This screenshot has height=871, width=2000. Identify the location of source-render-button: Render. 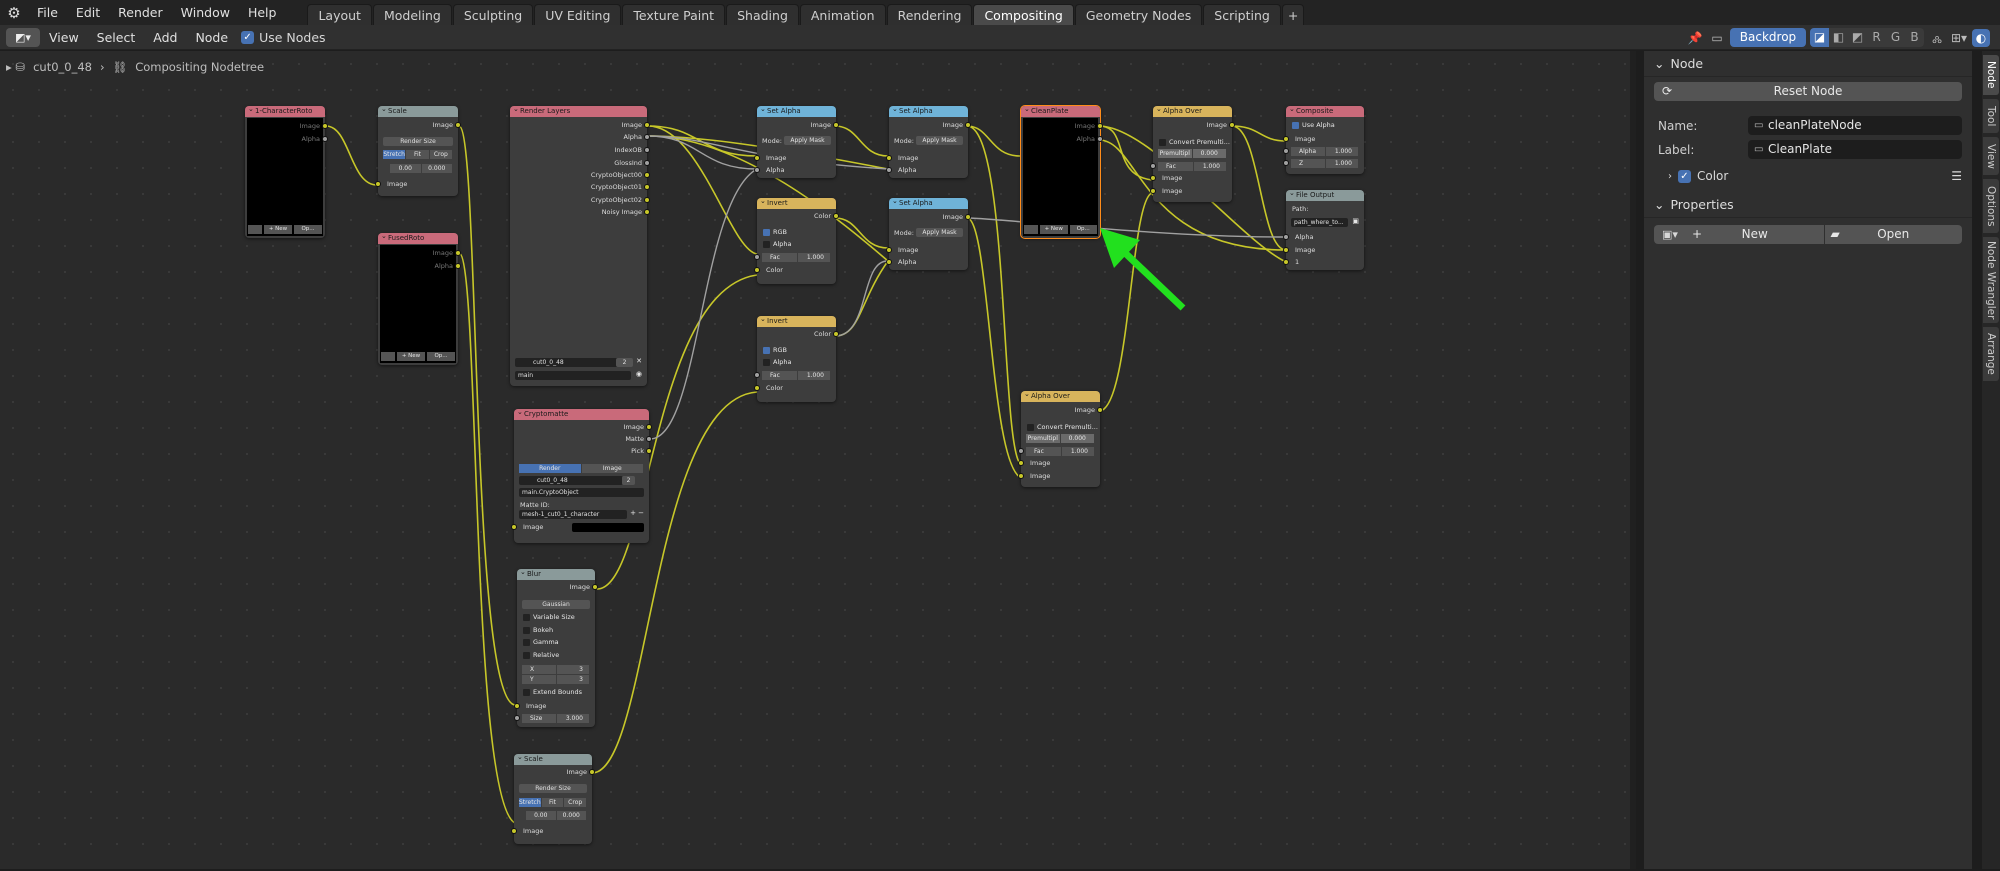
(550, 468).